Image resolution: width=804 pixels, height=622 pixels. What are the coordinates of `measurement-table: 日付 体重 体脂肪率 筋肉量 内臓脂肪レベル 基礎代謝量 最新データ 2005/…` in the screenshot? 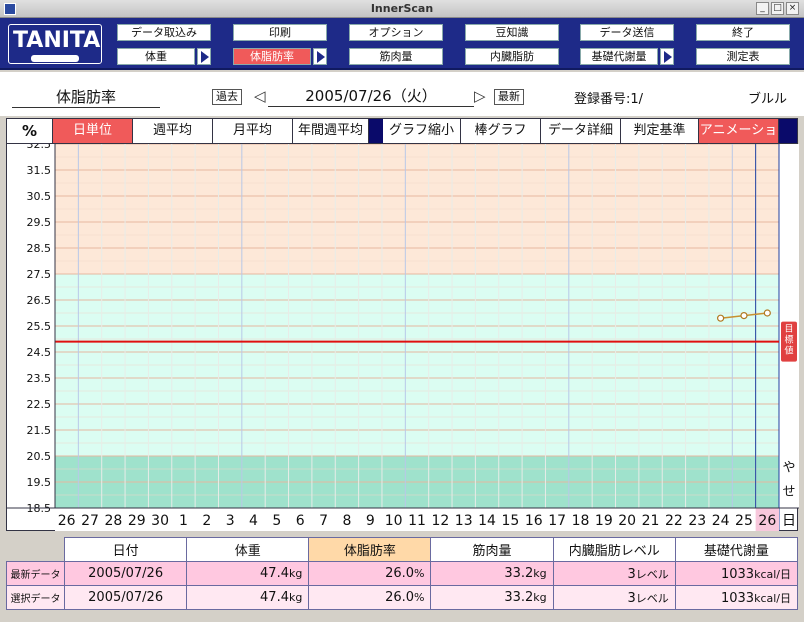 It's located at (402, 574).